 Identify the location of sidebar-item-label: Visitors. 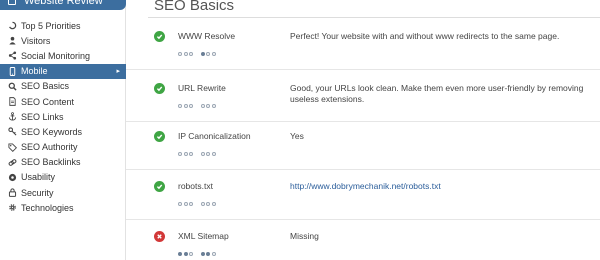
(36, 40).